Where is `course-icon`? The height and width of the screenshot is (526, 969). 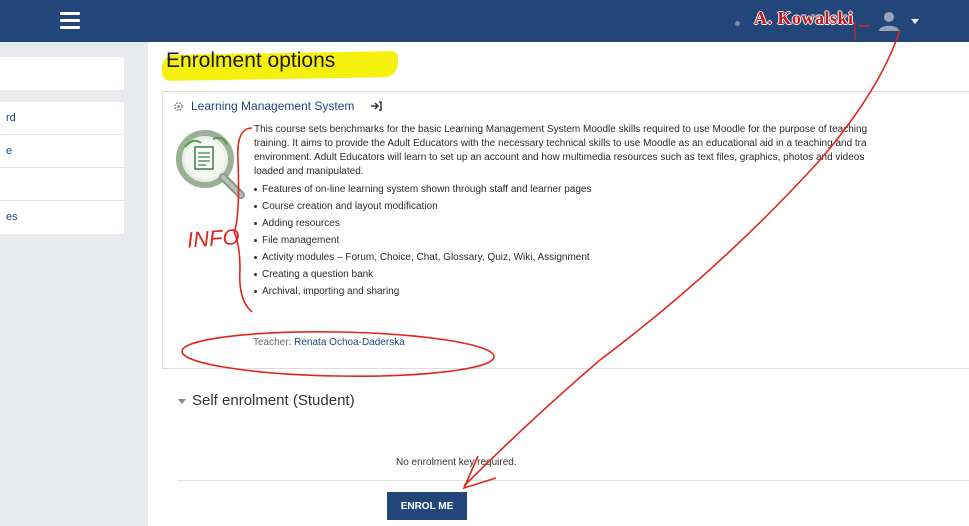
course-icon is located at coordinates (178, 106).